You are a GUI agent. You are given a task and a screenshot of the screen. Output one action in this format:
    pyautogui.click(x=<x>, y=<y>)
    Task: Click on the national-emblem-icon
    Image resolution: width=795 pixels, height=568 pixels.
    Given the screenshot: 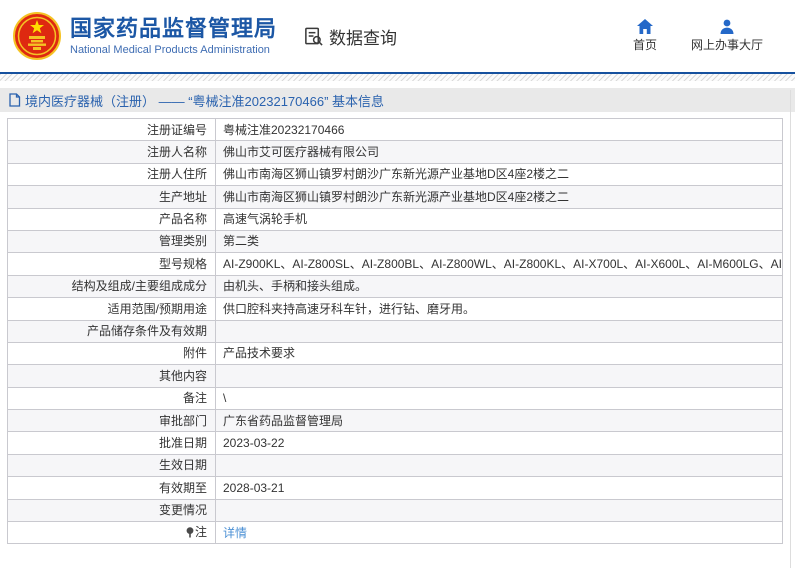 What is the action you would take?
    pyautogui.click(x=37, y=36)
    